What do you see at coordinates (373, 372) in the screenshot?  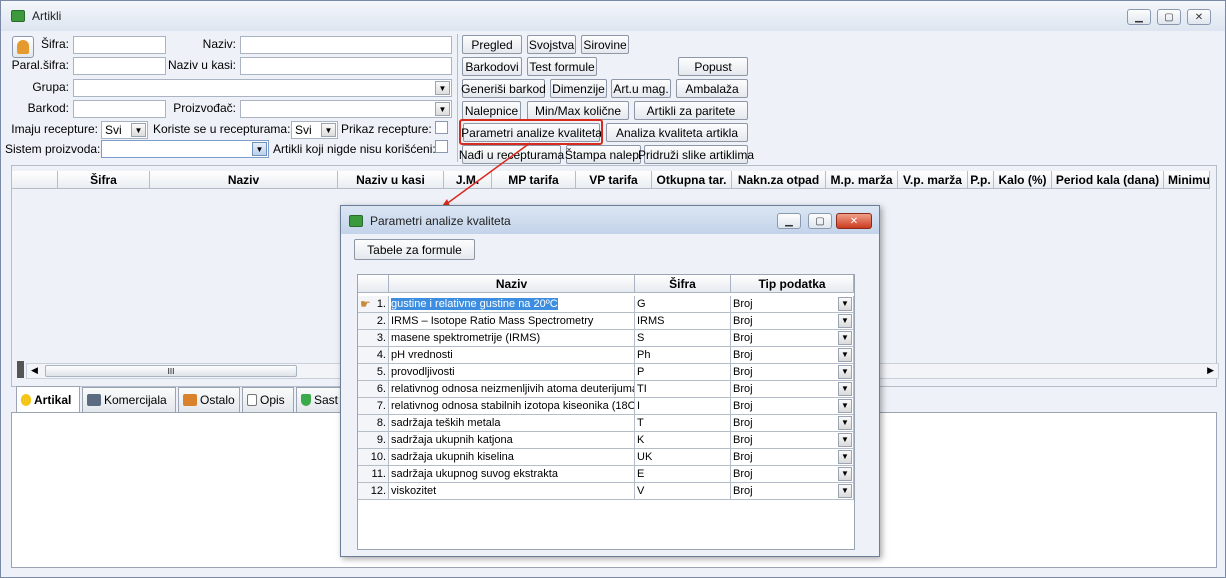 I see `row-number: 5.` at bounding box center [373, 372].